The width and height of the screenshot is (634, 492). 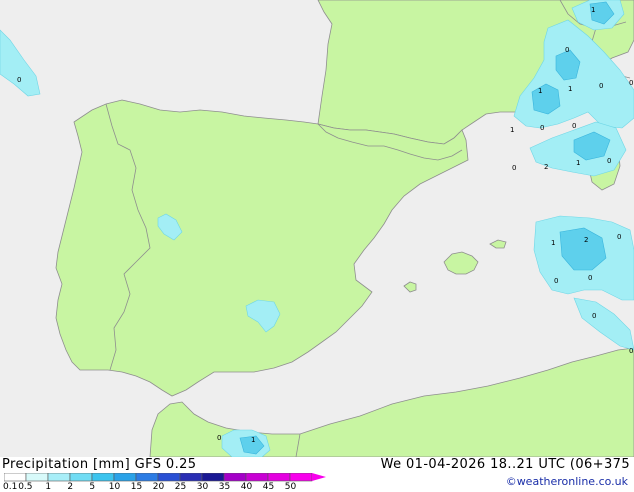 I want to click on legend-tick-label: 35, so click(x=224, y=487).